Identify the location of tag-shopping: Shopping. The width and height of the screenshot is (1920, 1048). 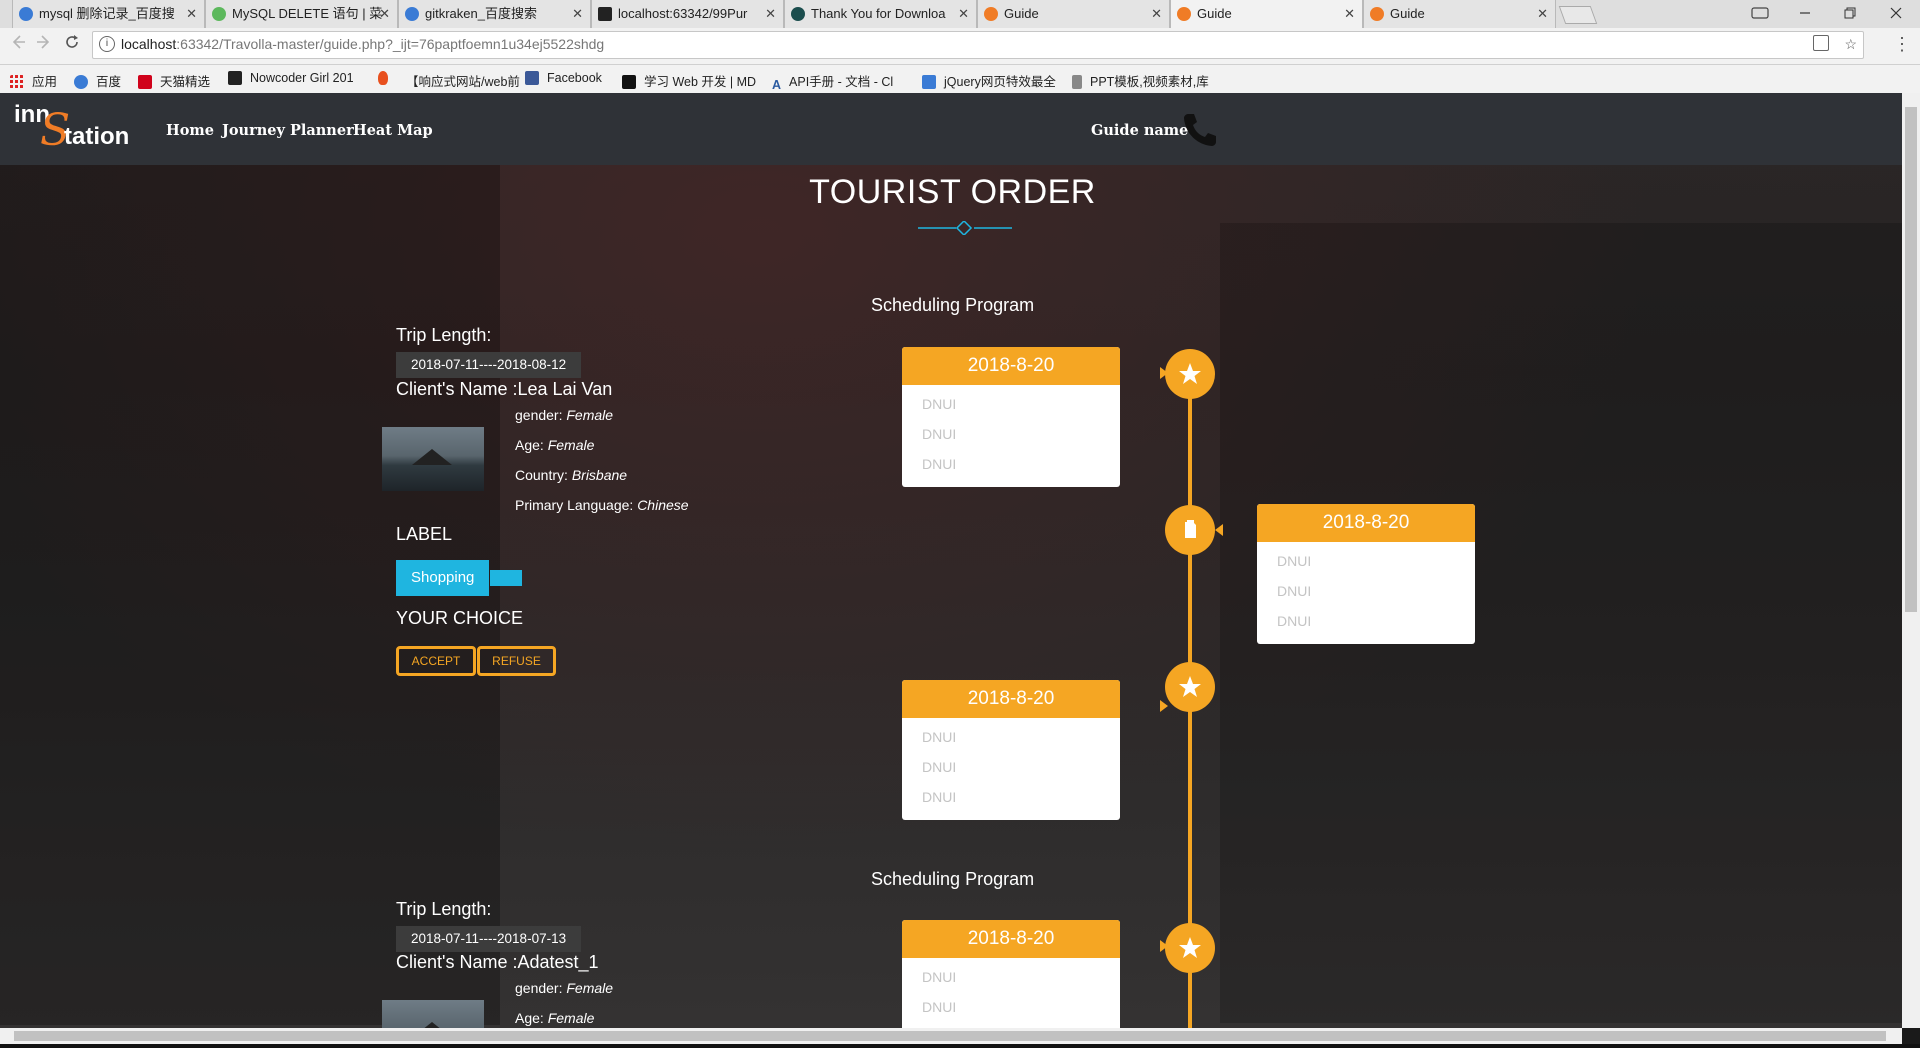
(443, 578).